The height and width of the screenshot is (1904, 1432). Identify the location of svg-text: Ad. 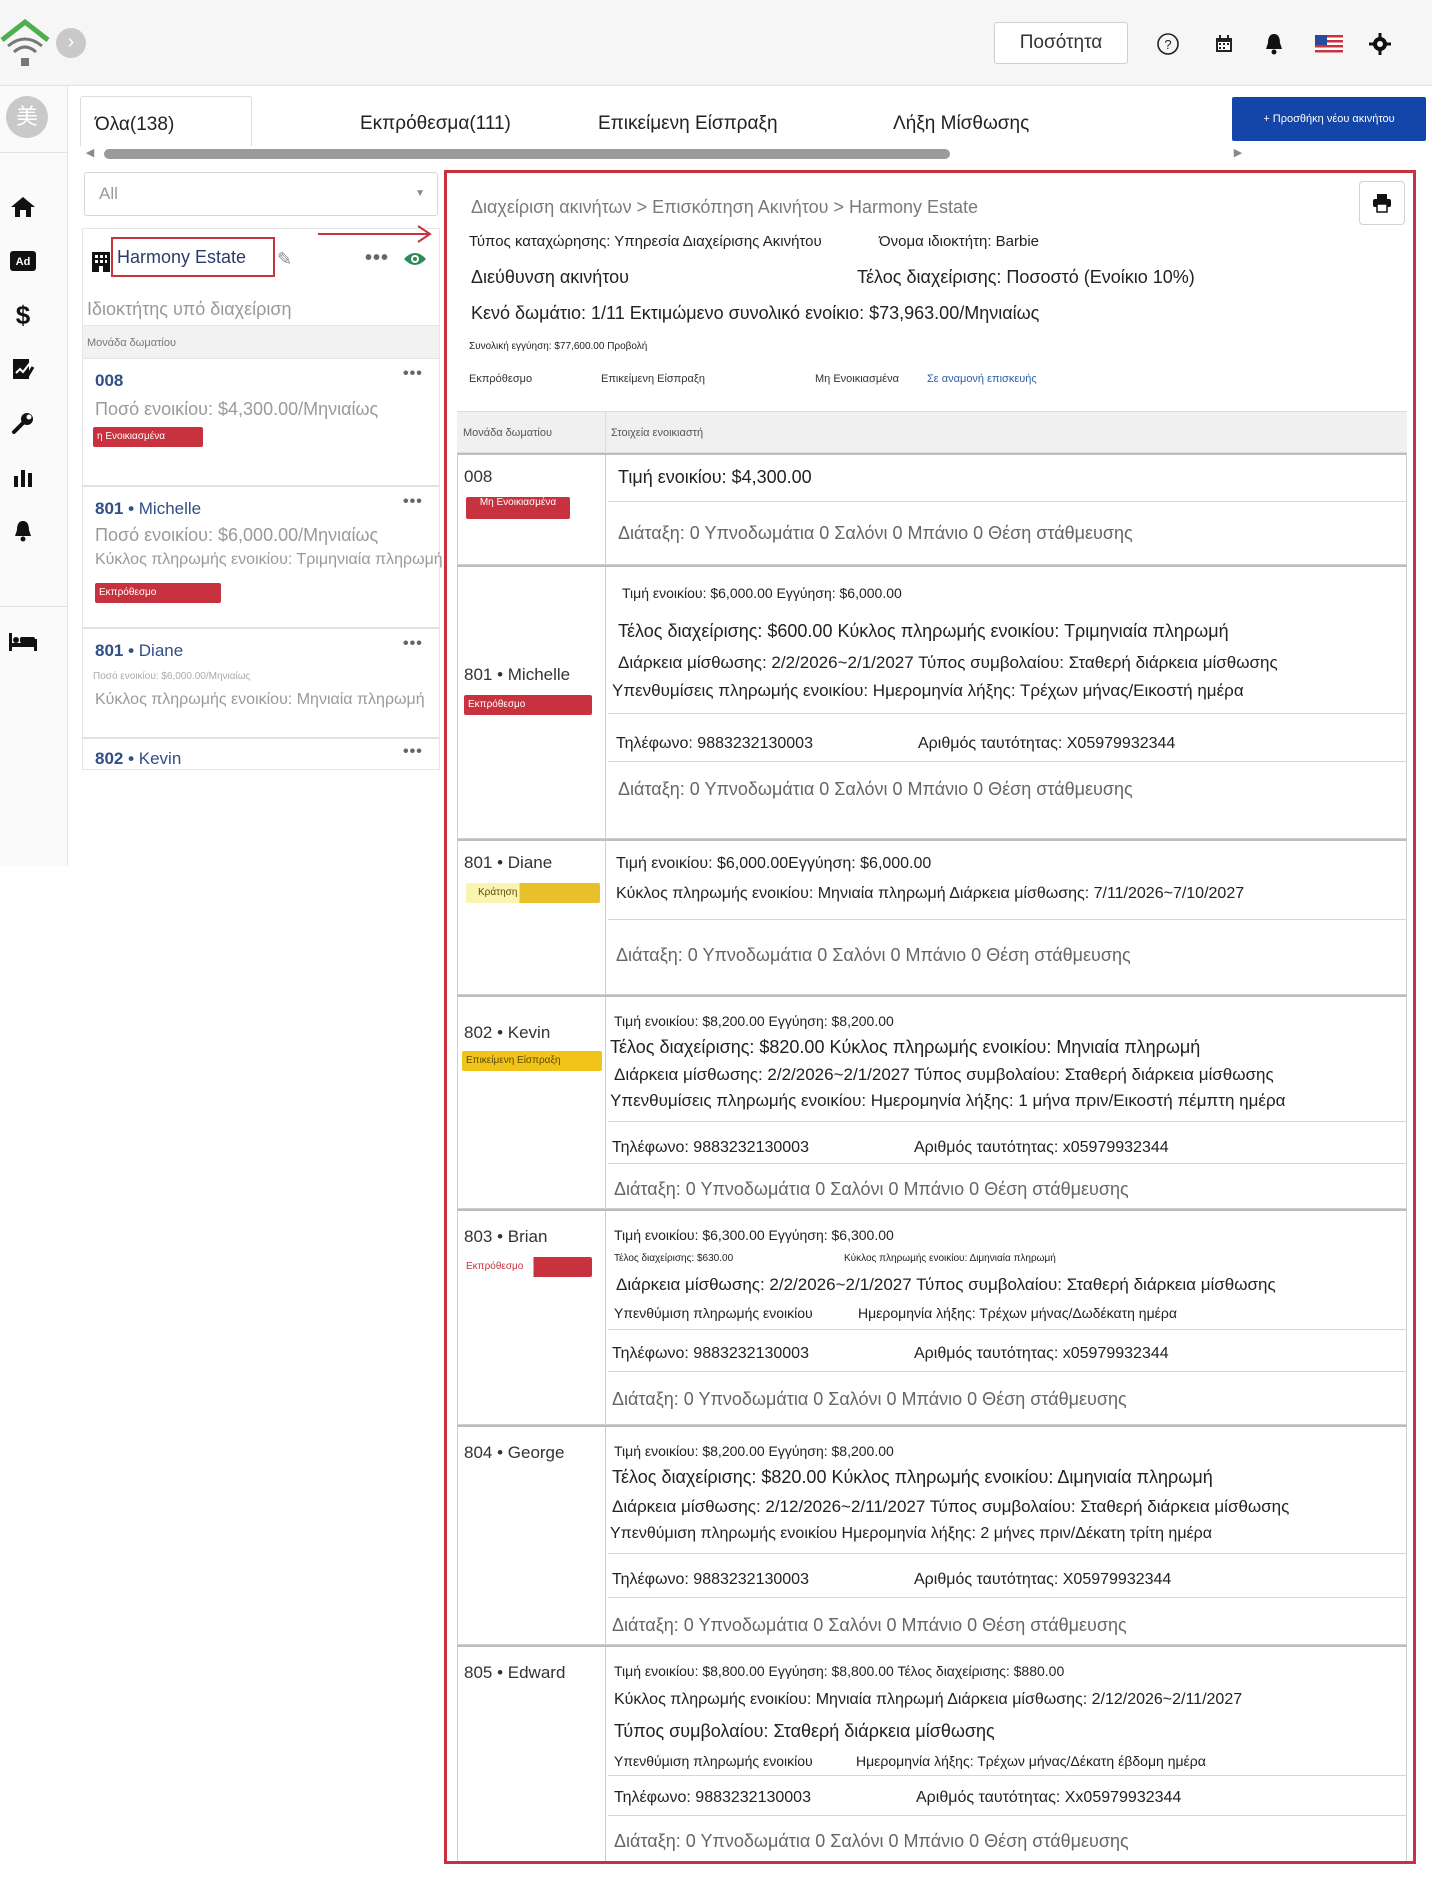
(23, 262).